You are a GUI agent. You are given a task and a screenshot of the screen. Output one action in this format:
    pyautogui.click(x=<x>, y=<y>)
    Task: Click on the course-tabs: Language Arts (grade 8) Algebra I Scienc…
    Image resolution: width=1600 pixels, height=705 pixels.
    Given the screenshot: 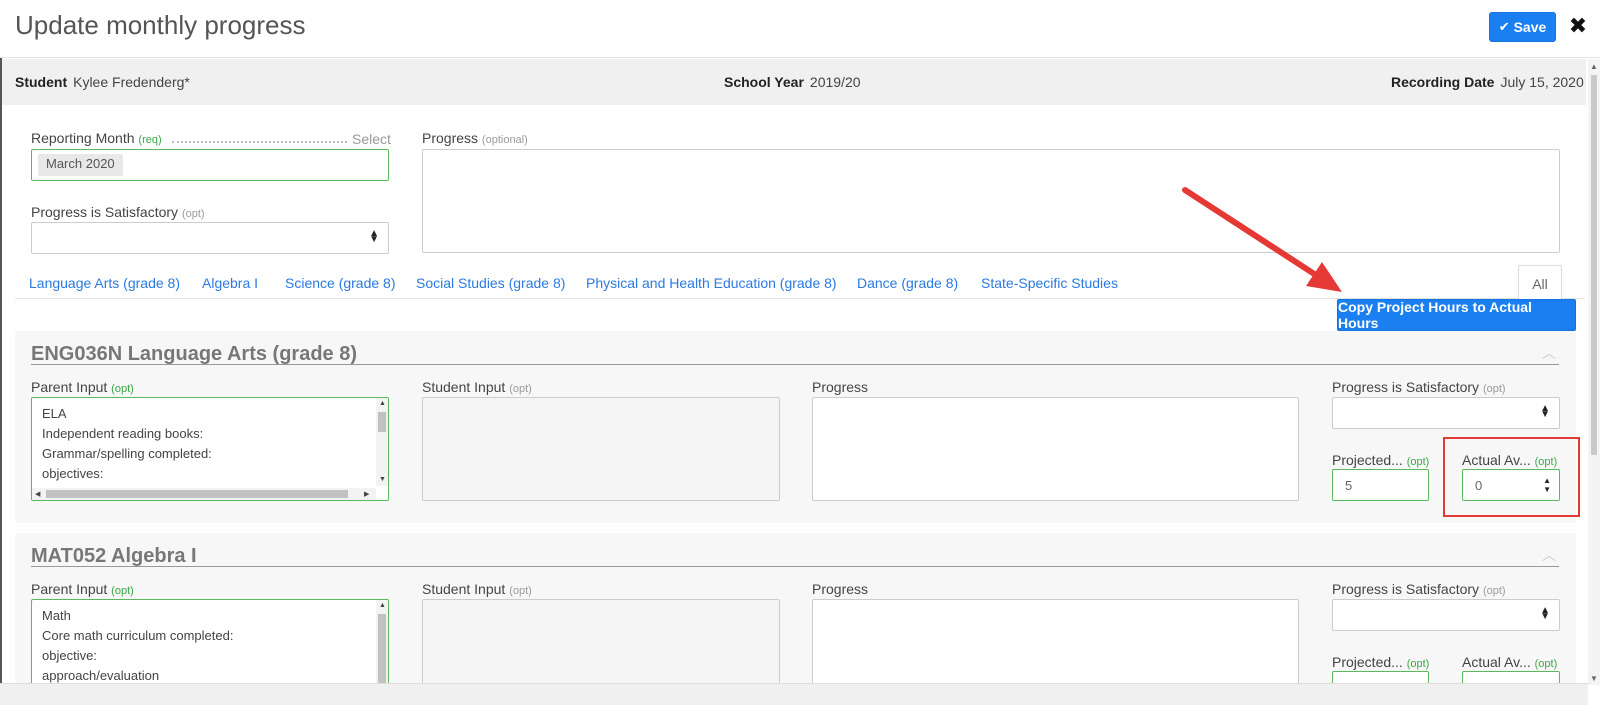 What is the action you would take?
    pyautogui.click(x=800, y=281)
    